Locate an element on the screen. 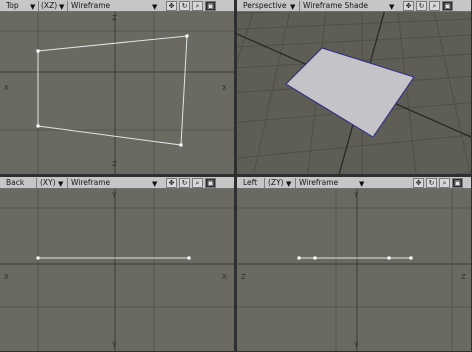 This screenshot has width=472, height=352. view-mode-label: Left is located at coordinates (254, 183).